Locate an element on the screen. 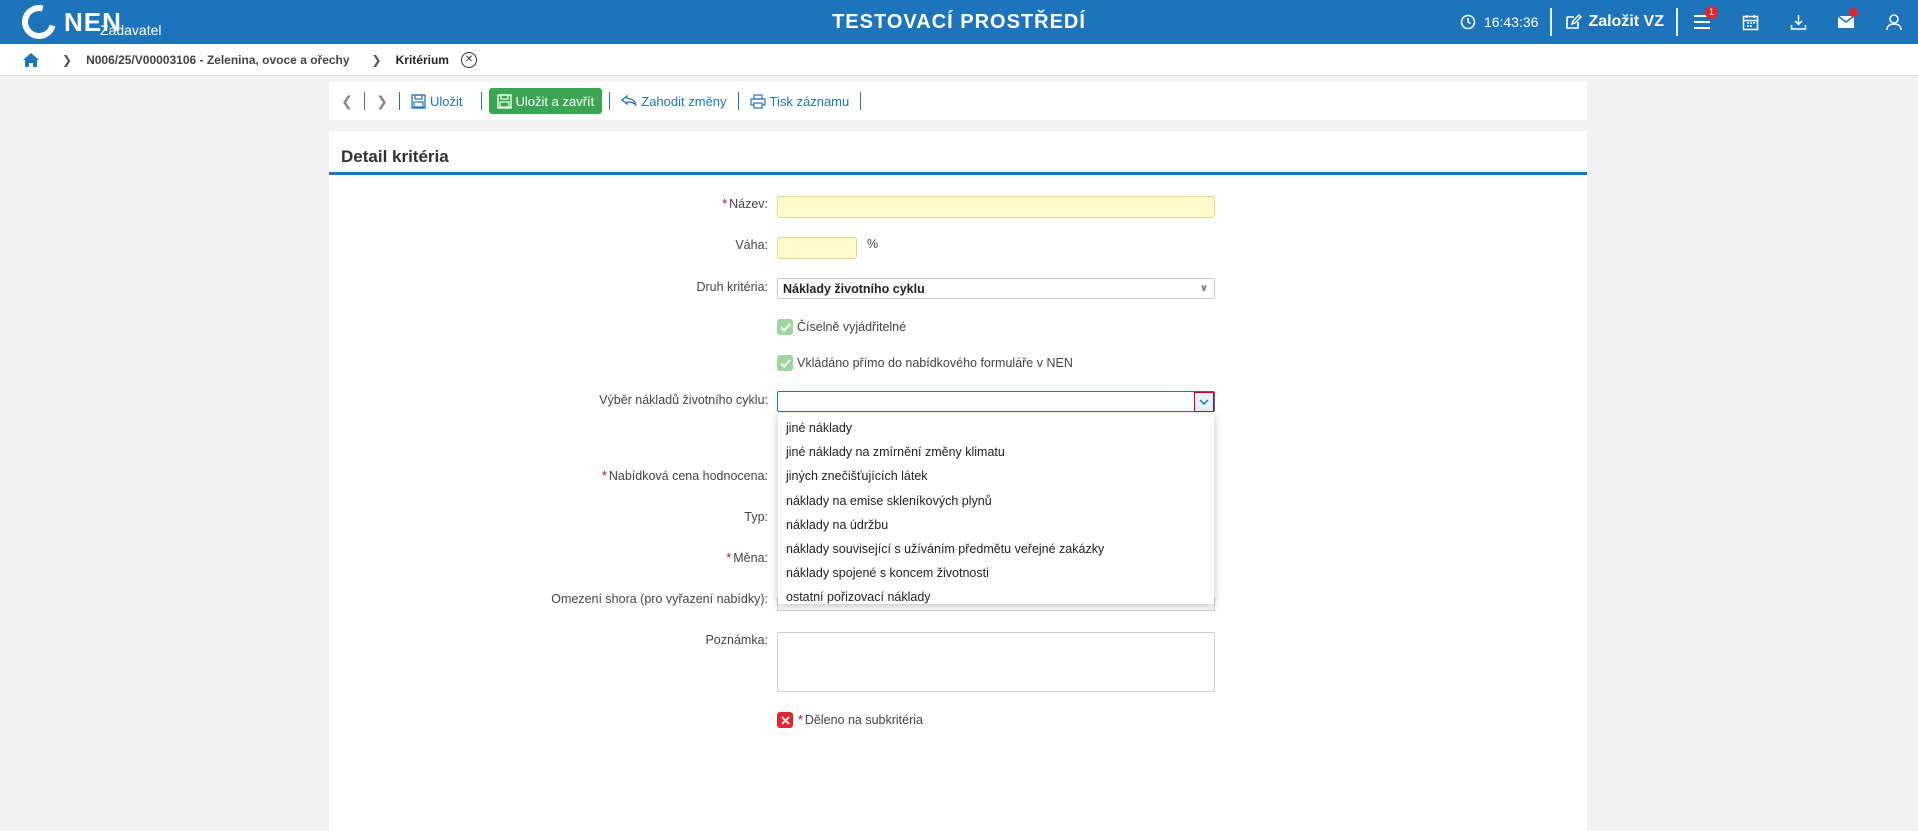  home-button is located at coordinates (31, 60).